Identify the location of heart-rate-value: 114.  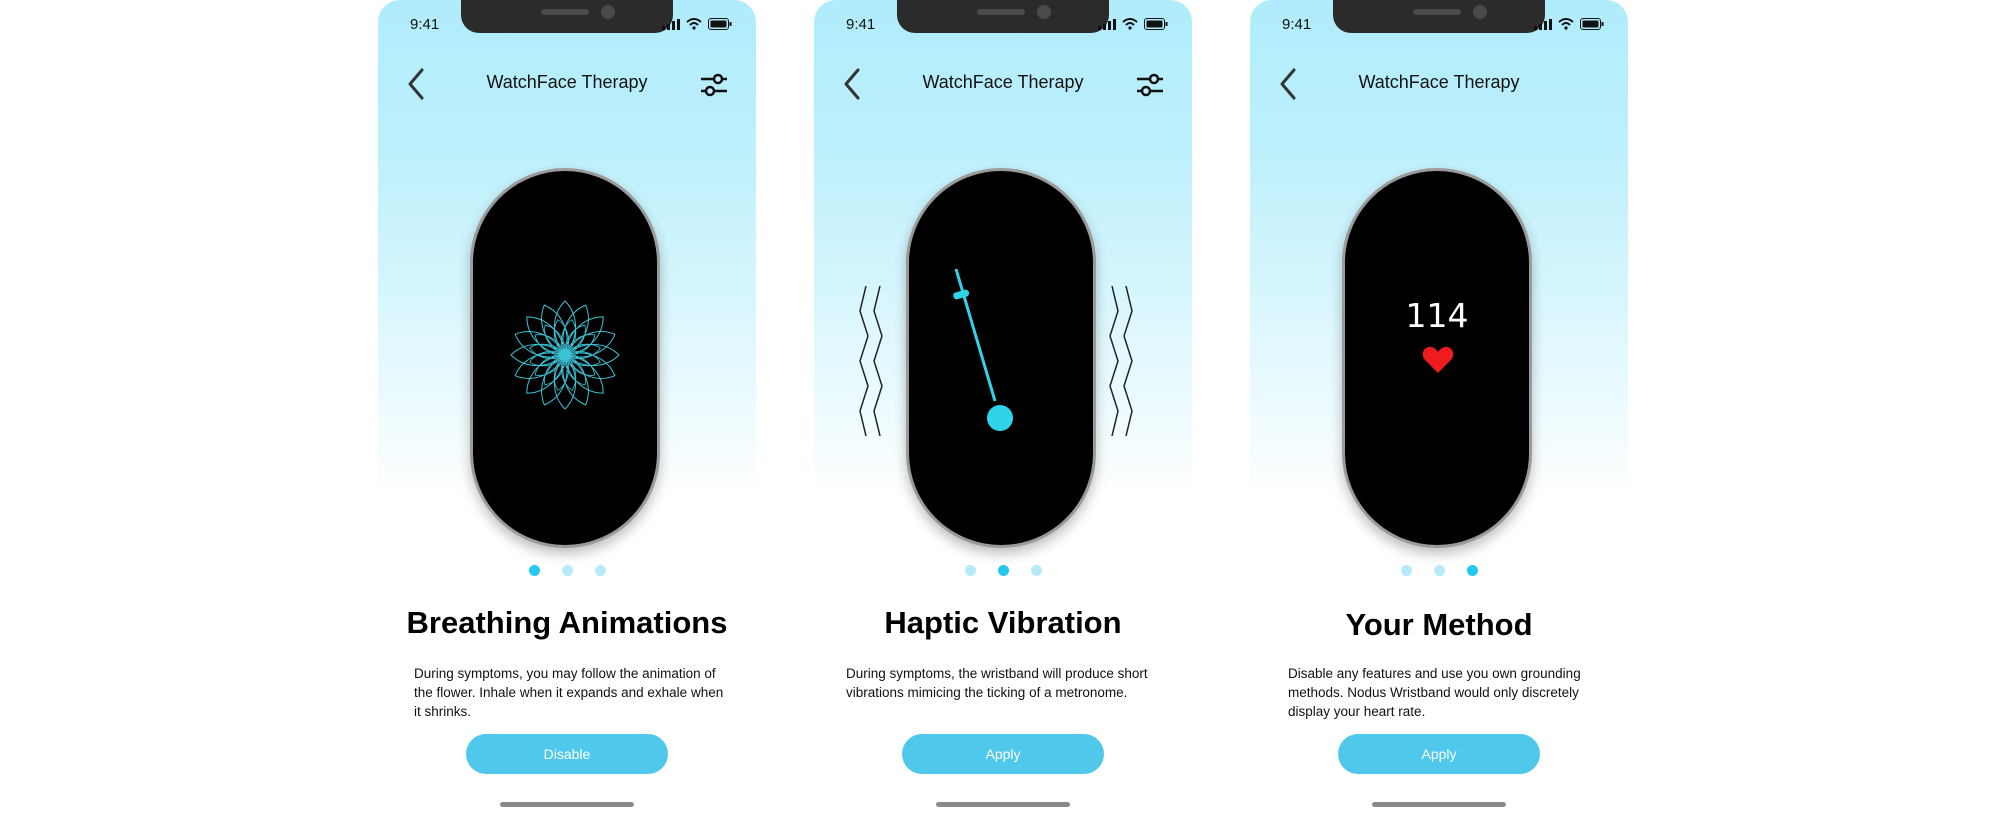
(1437, 315).